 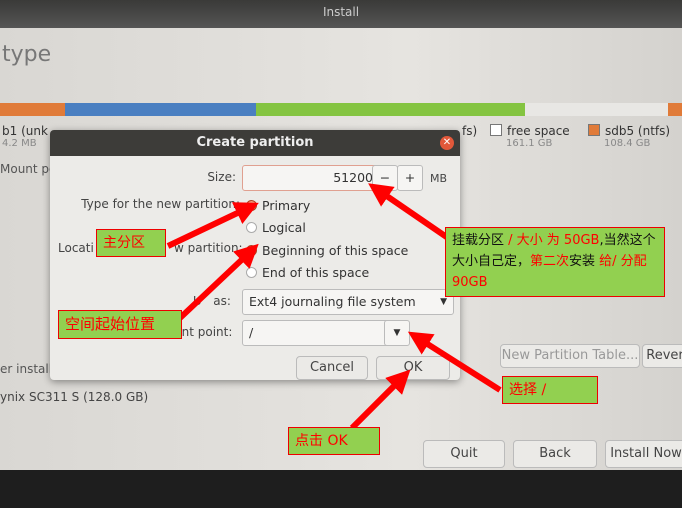 What do you see at coordinates (120, 324) in the screenshot?
I see `annotation-start-position: 空间起始位置` at bounding box center [120, 324].